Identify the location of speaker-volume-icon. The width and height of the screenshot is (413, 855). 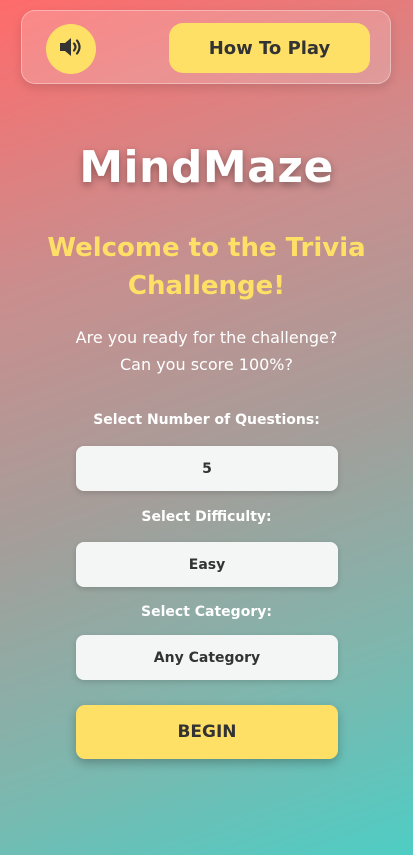
(71, 49).